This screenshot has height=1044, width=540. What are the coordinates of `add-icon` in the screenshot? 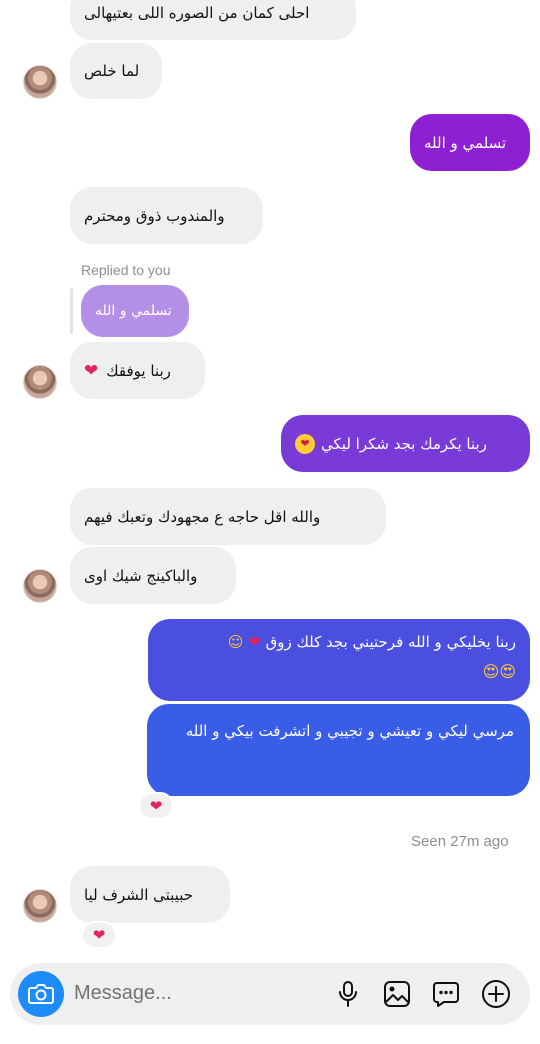 It's located at (496, 994).